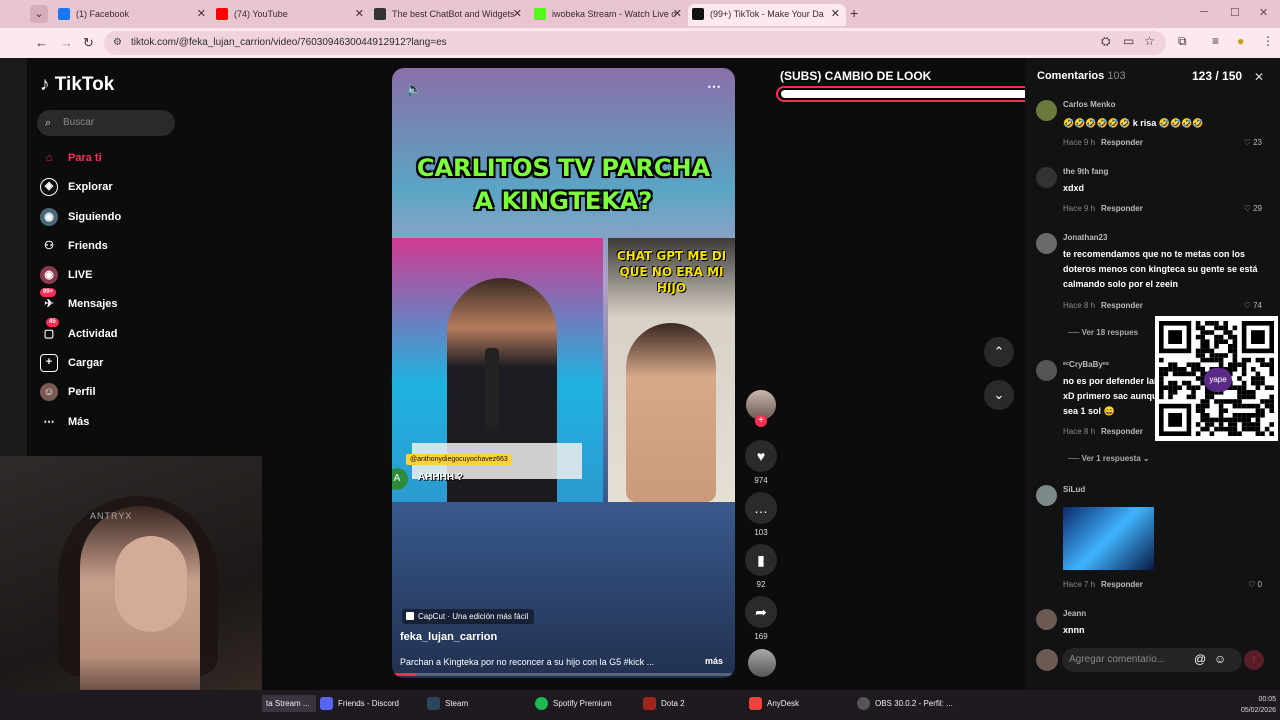 The height and width of the screenshot is (720, 1280). What do you see at coordinates (1074, 489) in the screenshot?
I see `comment-user: SiLud` at bounding box center [1074, 489].